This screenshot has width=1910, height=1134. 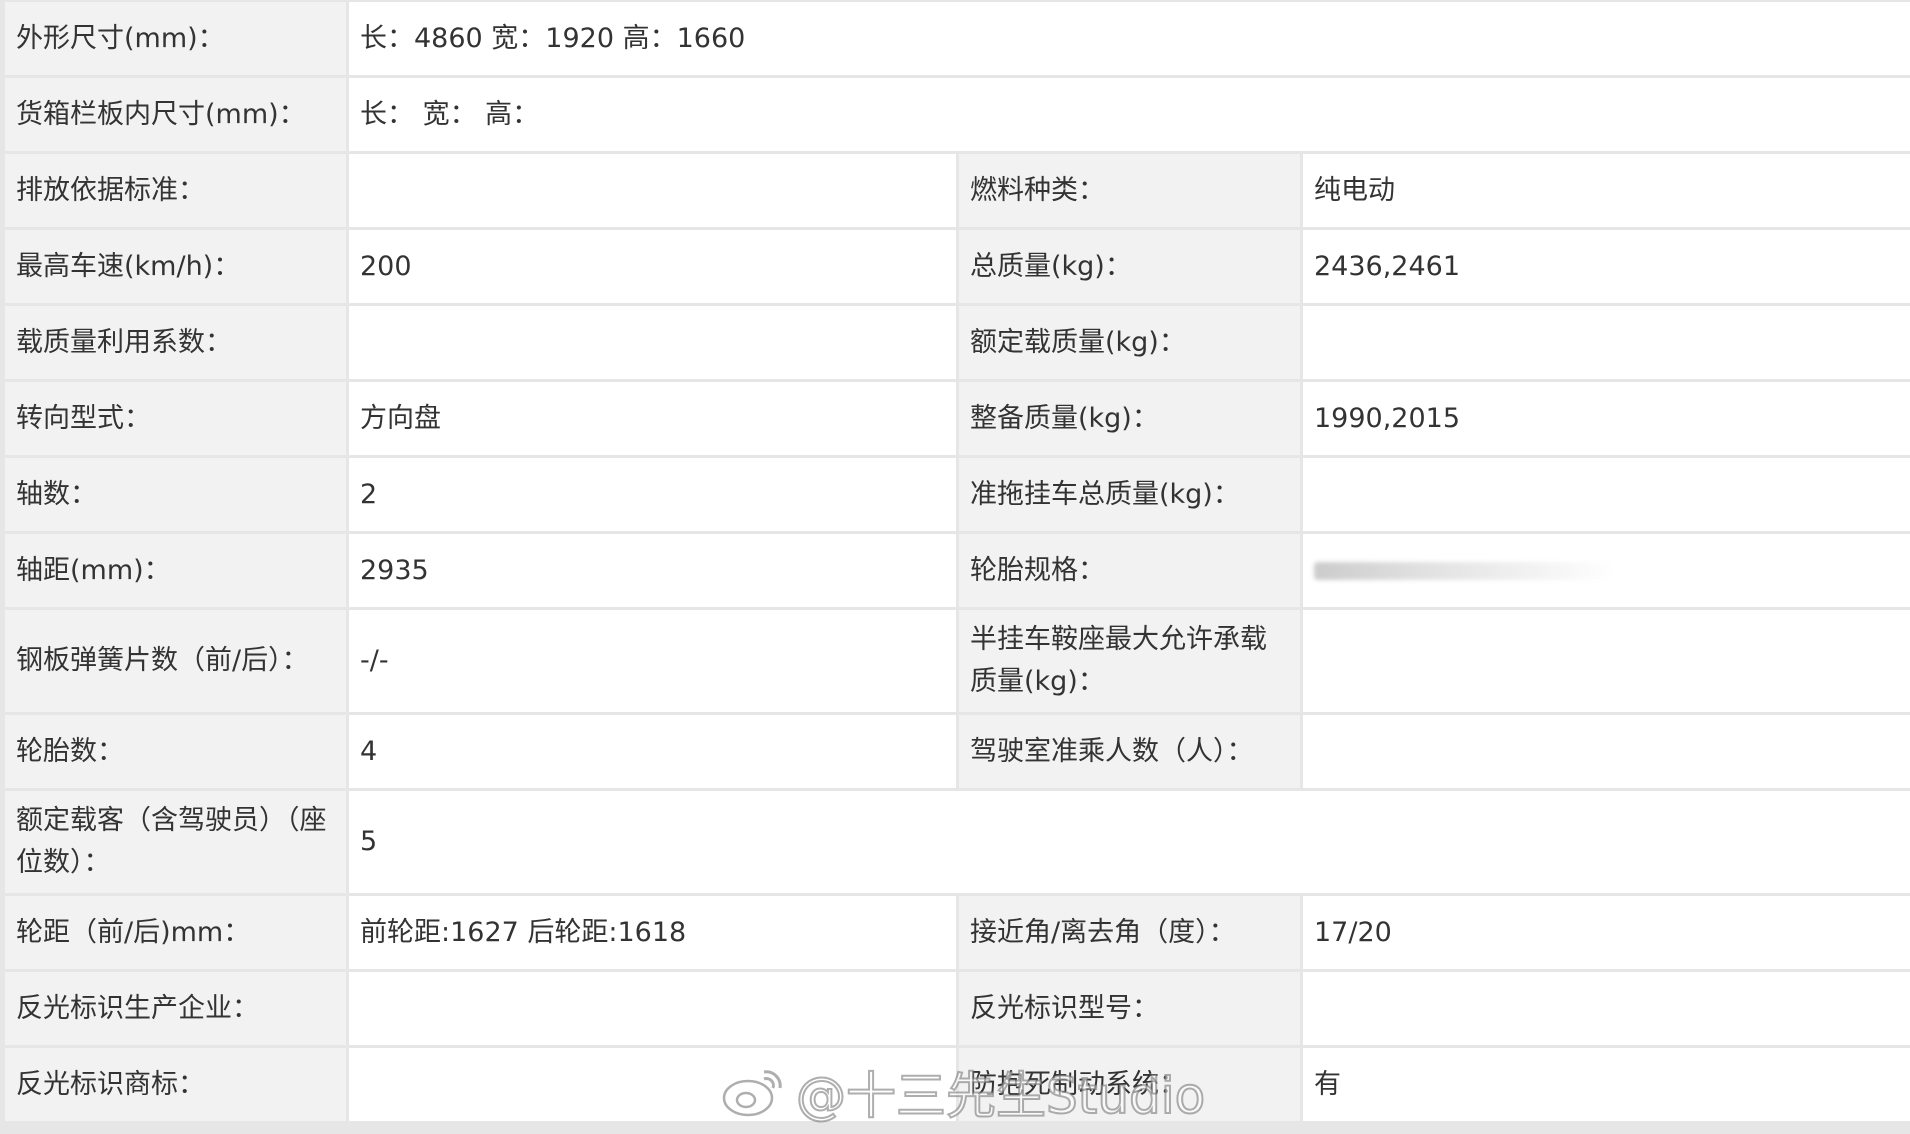 I want to click on table-row: 钢板弹簧片数（前/后）： -/- 半挂车鞍座最大允许承载质量(kg)：, so click(x=957, y=661).